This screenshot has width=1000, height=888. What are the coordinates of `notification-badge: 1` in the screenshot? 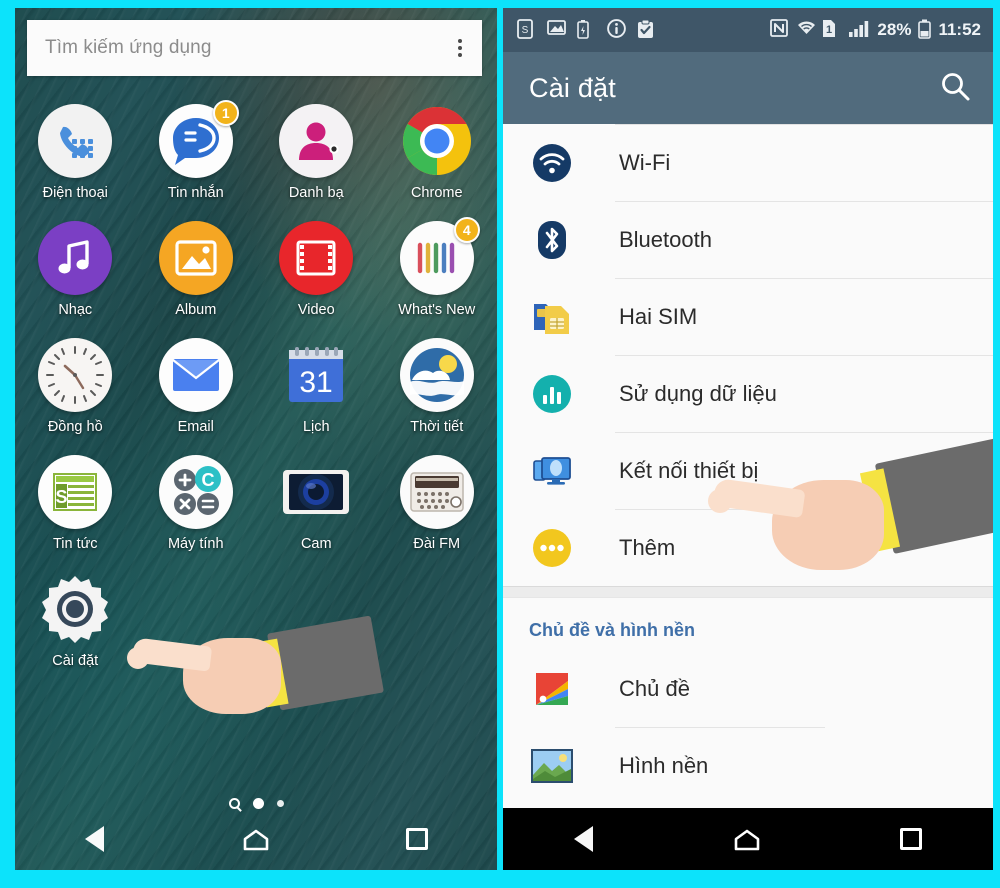 It's located at (225, 113).